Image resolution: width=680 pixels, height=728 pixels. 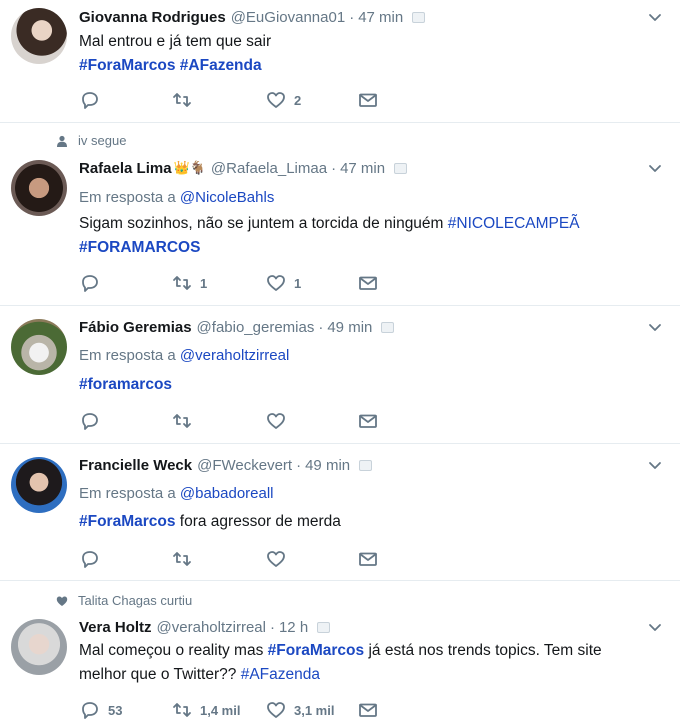 What do you see at coordinates (152, 17) in the screenshot?
I see `fullname: Giovanna Rodrigues` at bounding box center [152, 17].